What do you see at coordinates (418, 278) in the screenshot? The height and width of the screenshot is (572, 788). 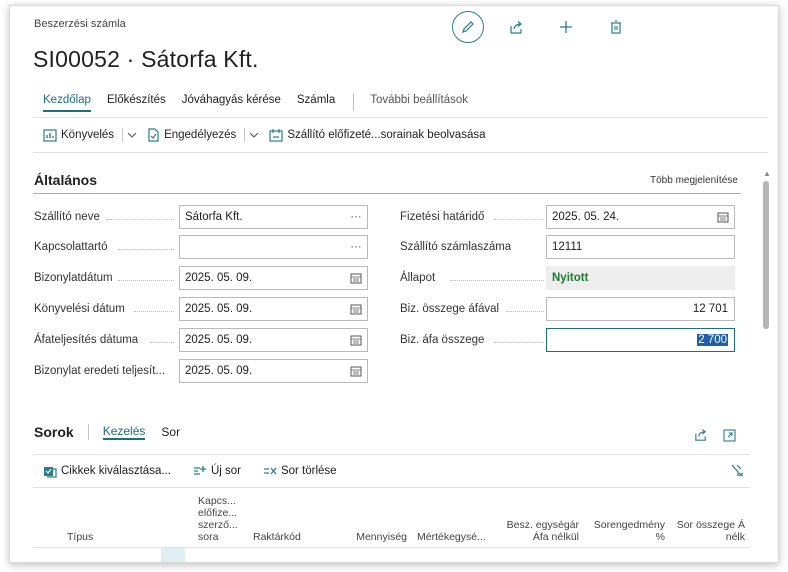 I see `field-label: Állapot` at bounding box center [418, 278].